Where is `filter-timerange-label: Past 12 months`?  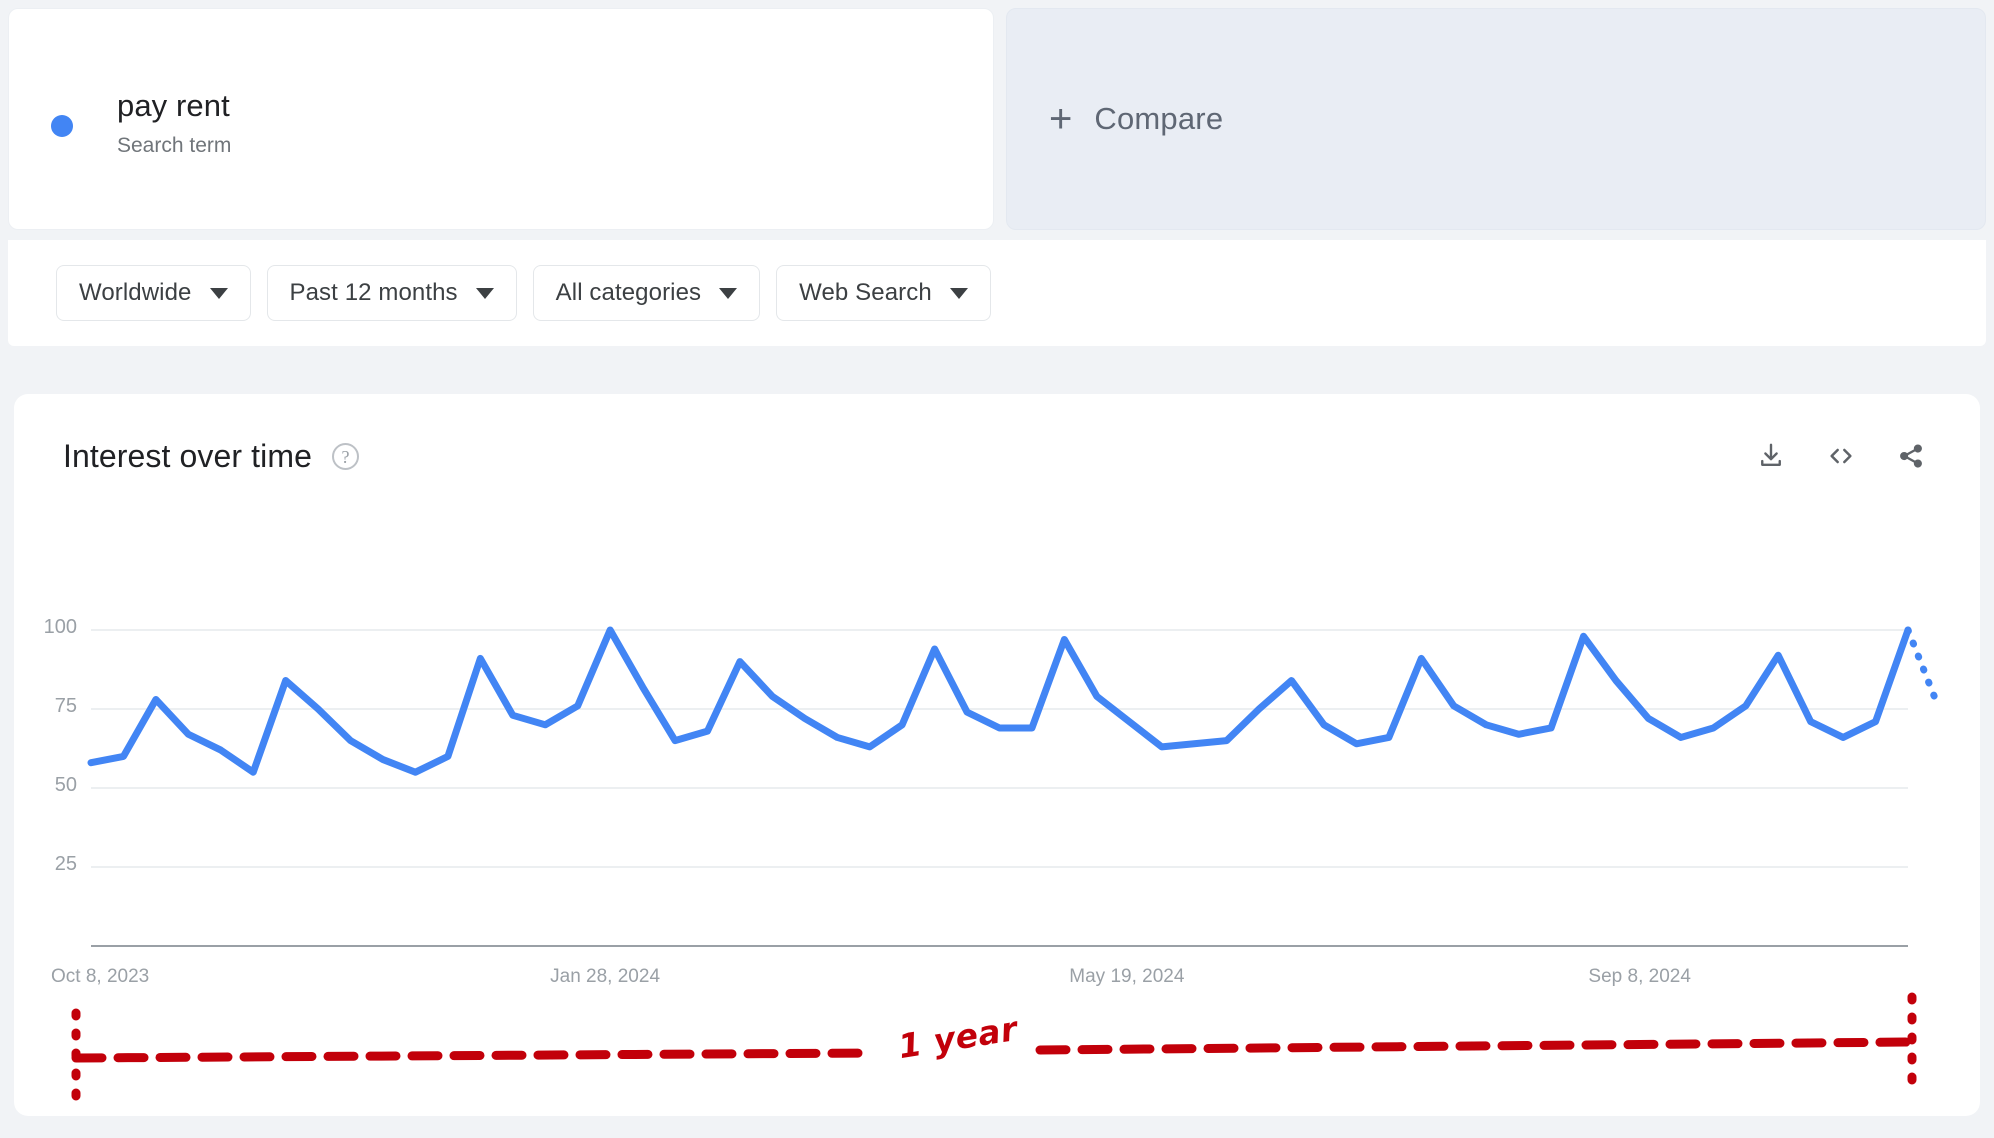 filter-timerange-label: Past 12 months is located at coordinates (373, 292).